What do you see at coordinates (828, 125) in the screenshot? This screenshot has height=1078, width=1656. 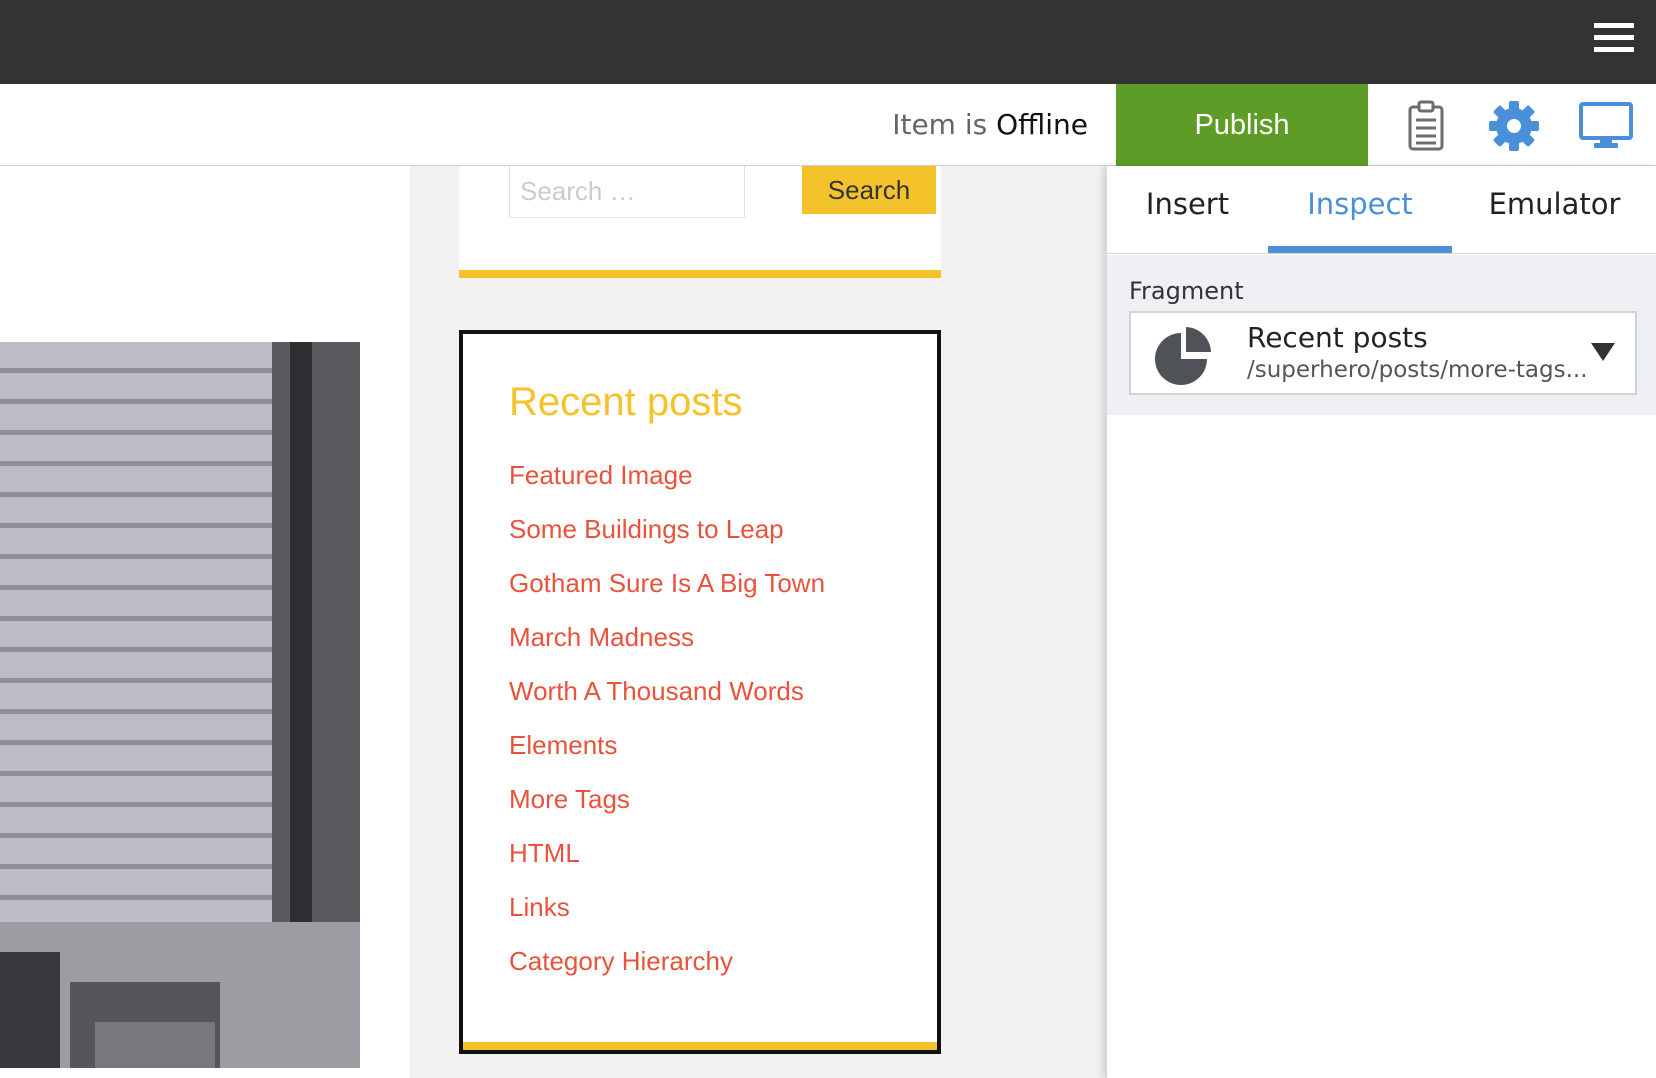 I see `editor-toolbar: Item is Offline Publish` at bounding box center [828, 125].